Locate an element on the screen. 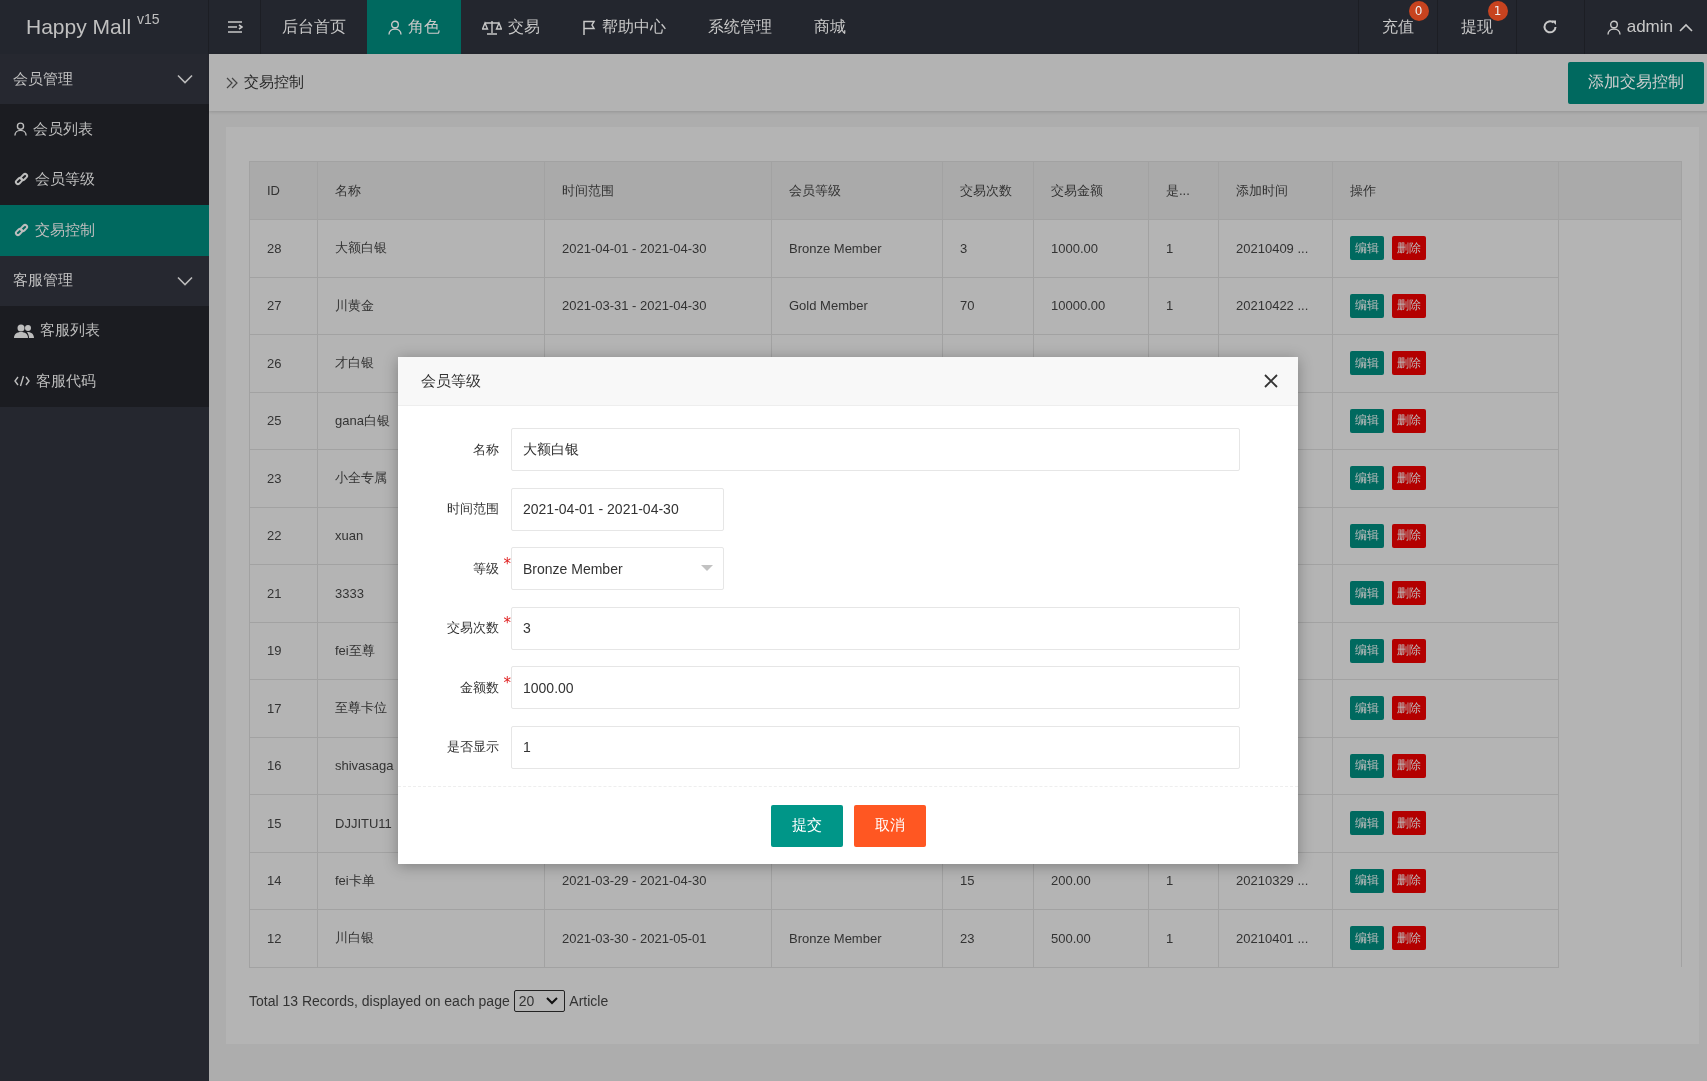  table-cell: 200.00 is located at coordinates (1071, 881).